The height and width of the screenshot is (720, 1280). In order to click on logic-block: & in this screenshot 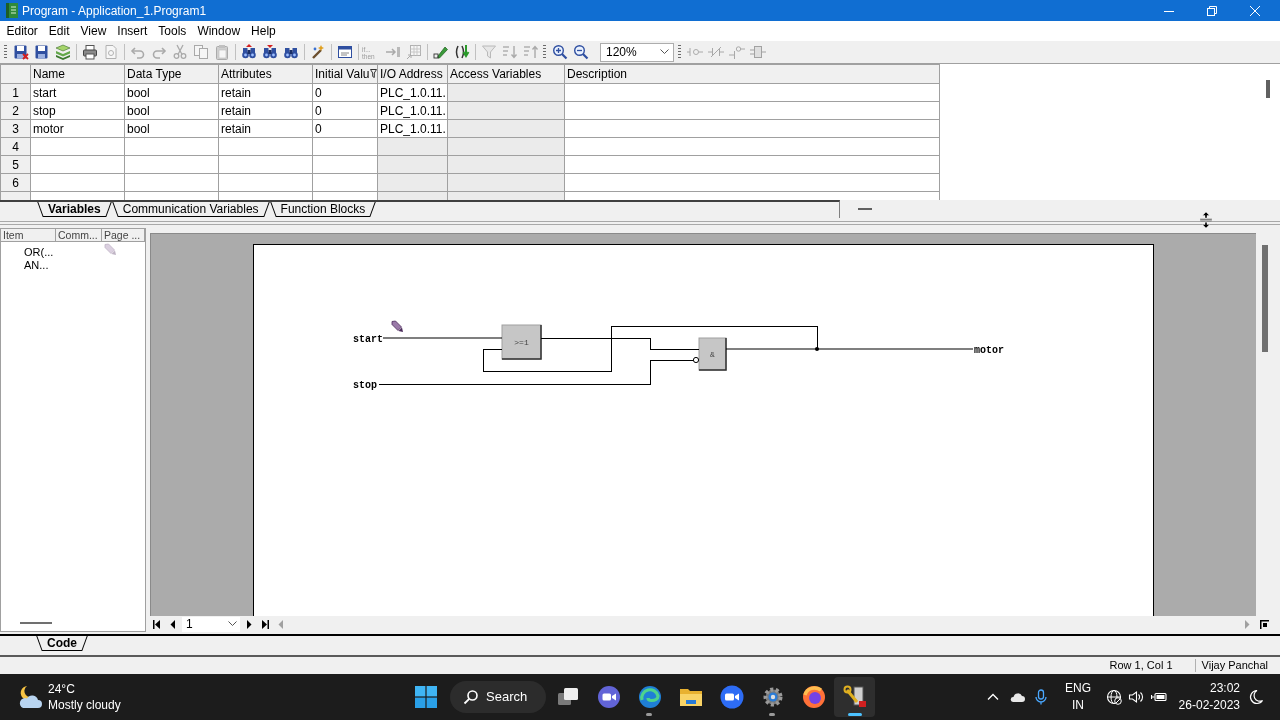, I will do `click(712, 354)`.